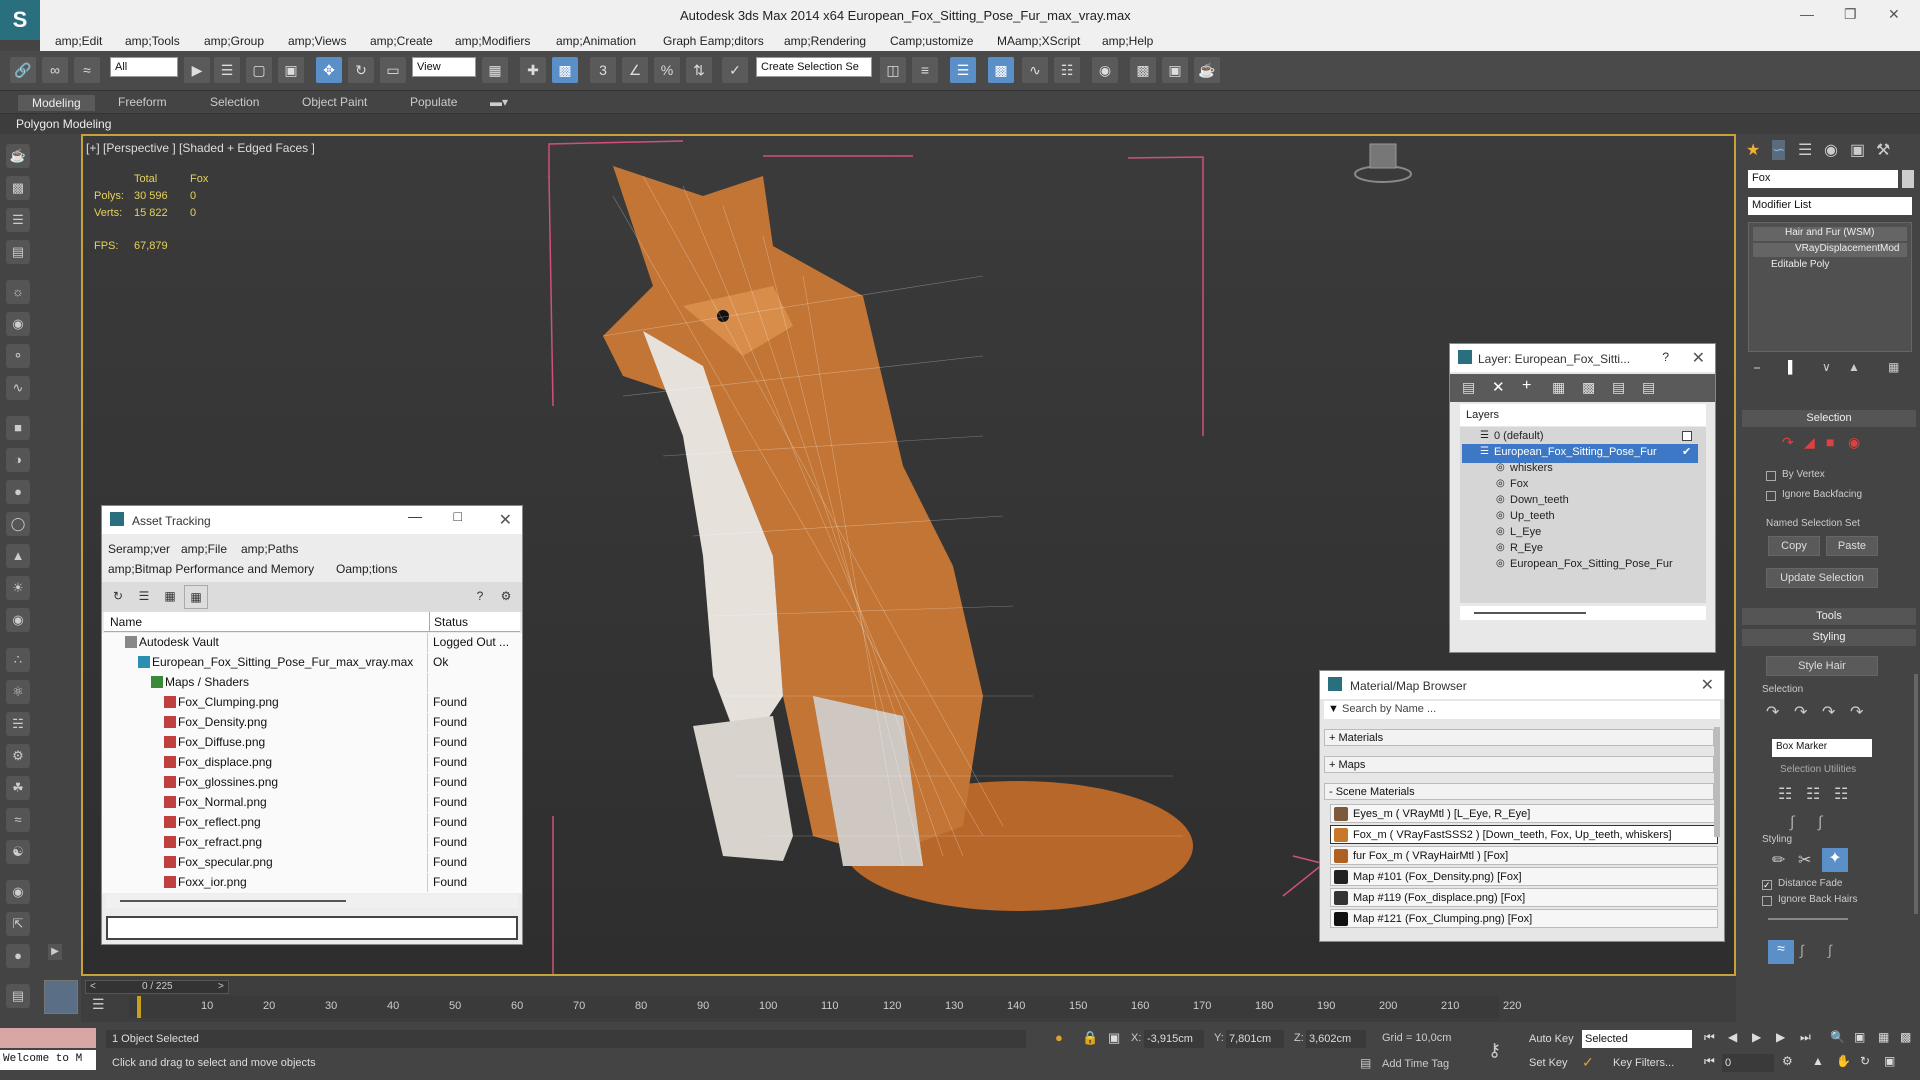 This screenshot has height=1080, width=1920. Describe the element at coordinates (312, 901) in the screenshot. I see `horizontal-scrollbar` at that location.